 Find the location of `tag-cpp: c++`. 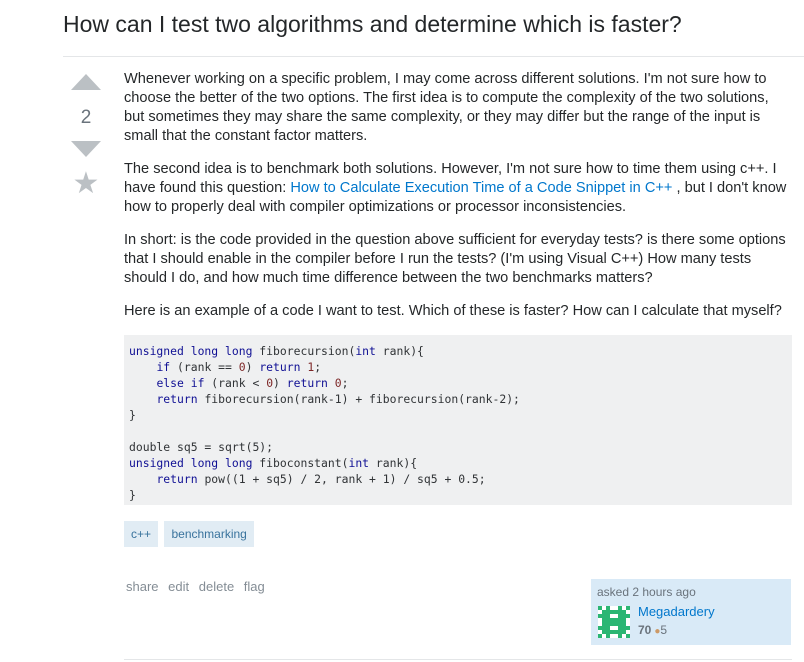

tag-cpp: c++ is located at coordinates (141, 534).